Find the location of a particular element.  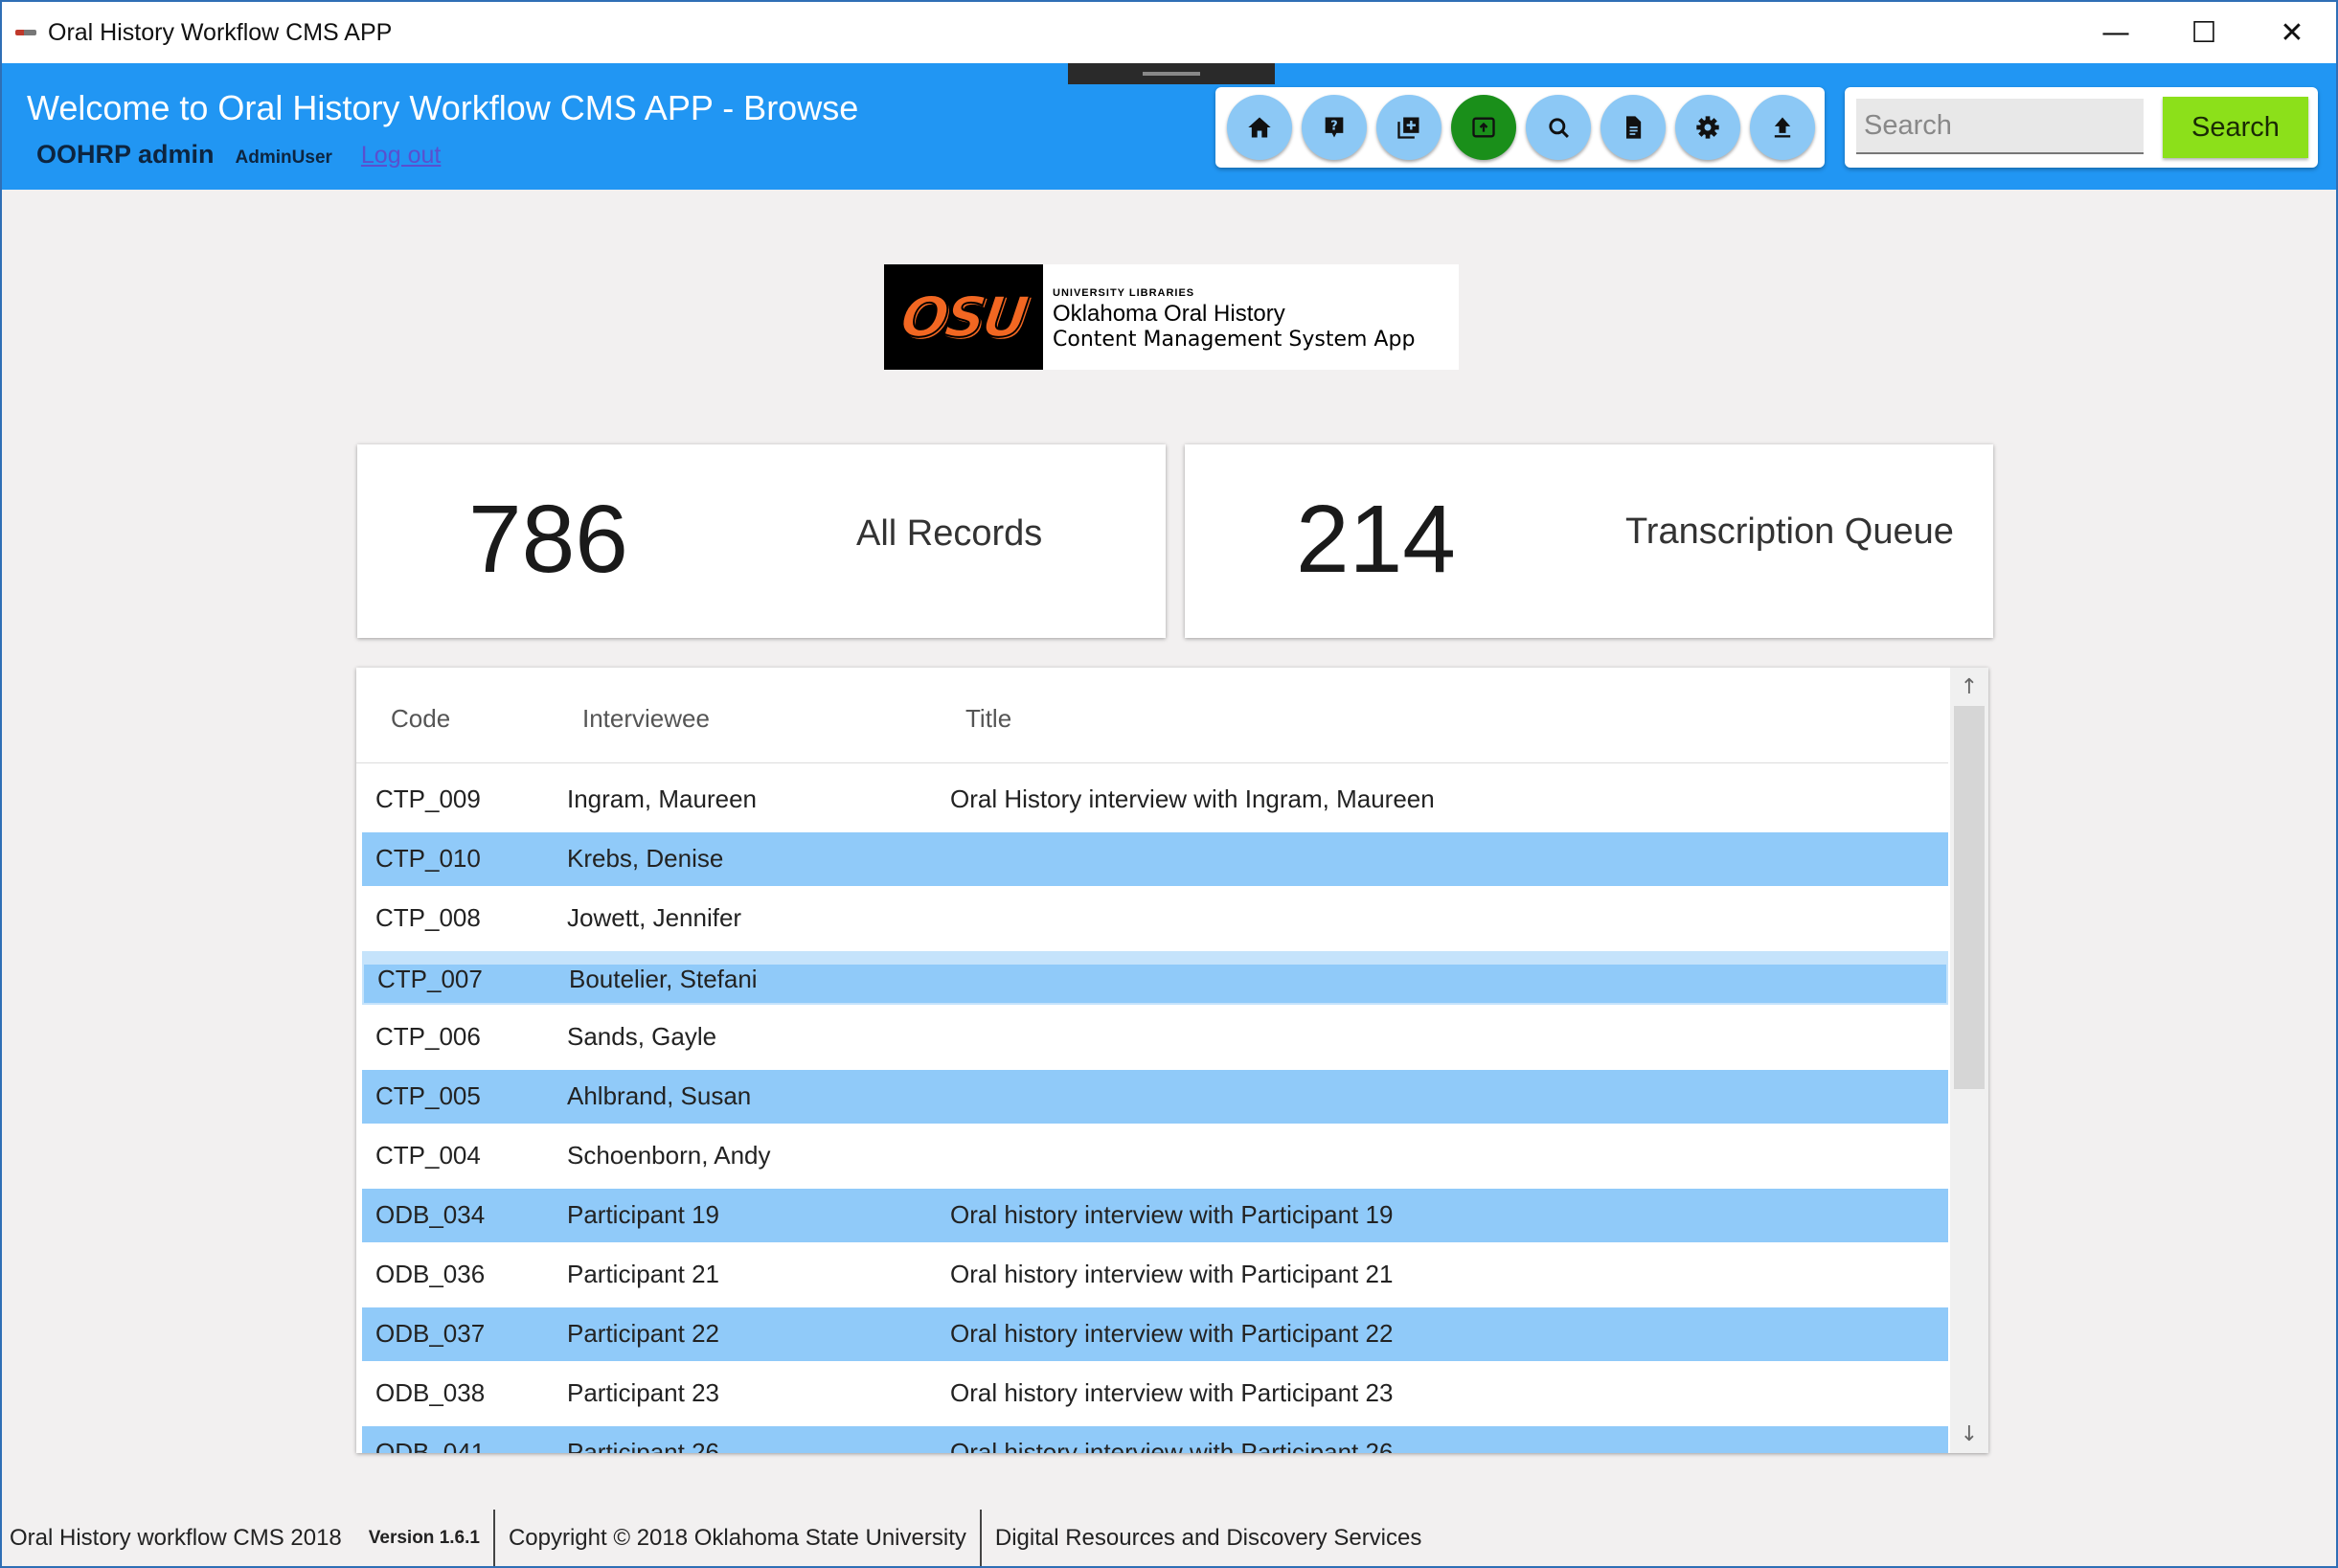

scroll-down-icon: ↓ is located at coordinates (1969, 1434).